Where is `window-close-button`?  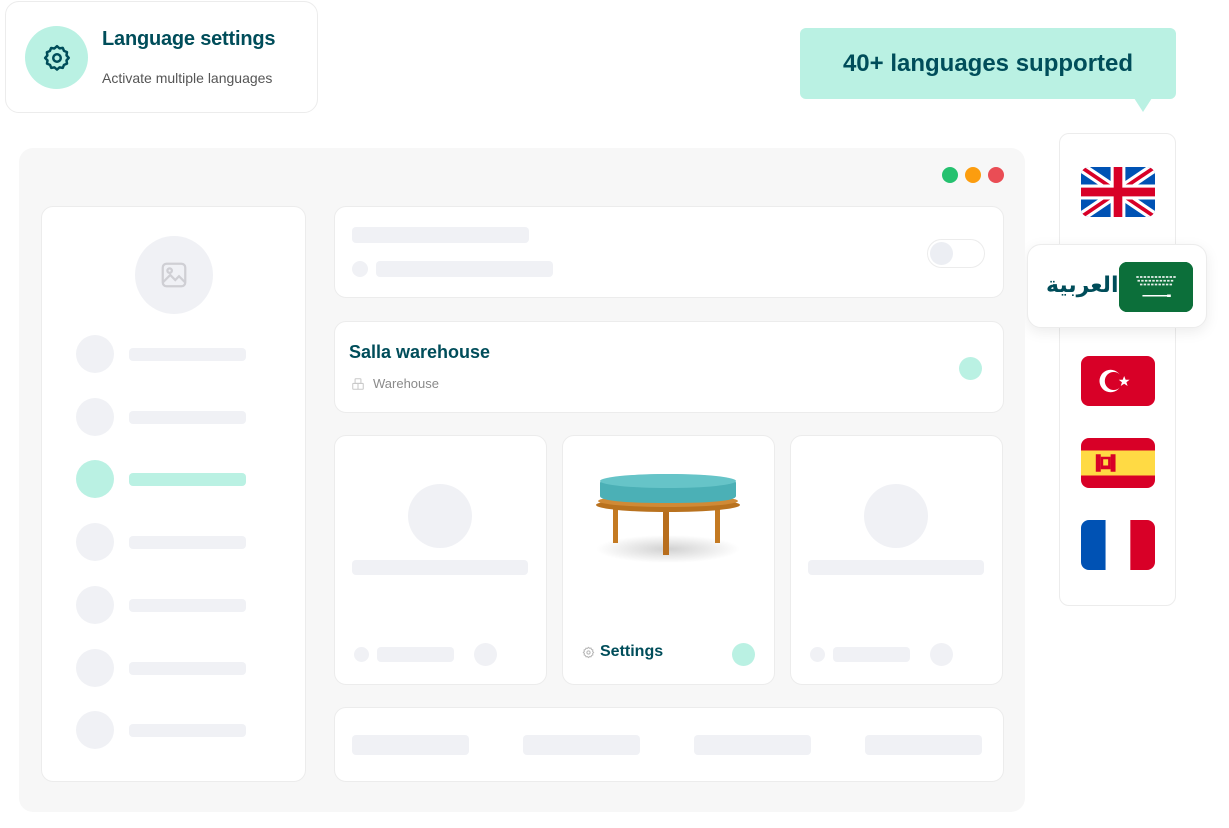
window-close-button is located at coordinates (996, 175).